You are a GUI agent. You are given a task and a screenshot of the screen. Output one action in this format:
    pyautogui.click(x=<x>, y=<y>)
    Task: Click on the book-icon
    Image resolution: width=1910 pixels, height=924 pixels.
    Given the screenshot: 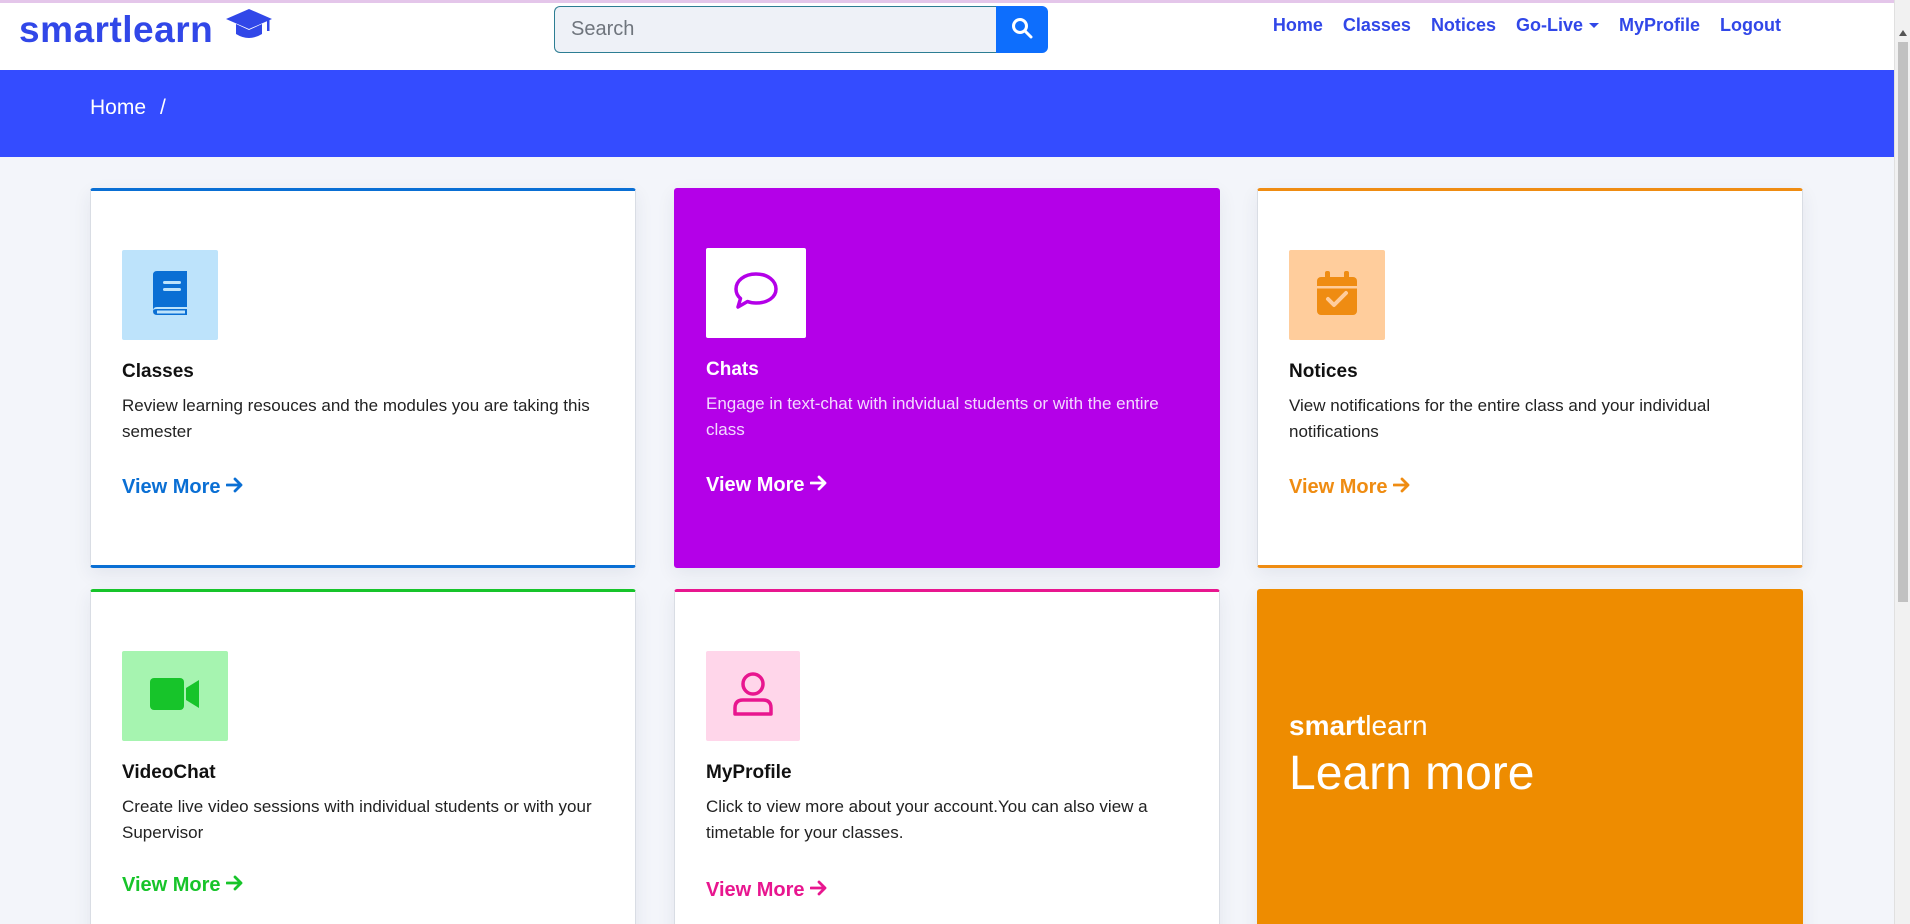 What is the action you would take?
    pyautogui.click(x=170, y=295)
    